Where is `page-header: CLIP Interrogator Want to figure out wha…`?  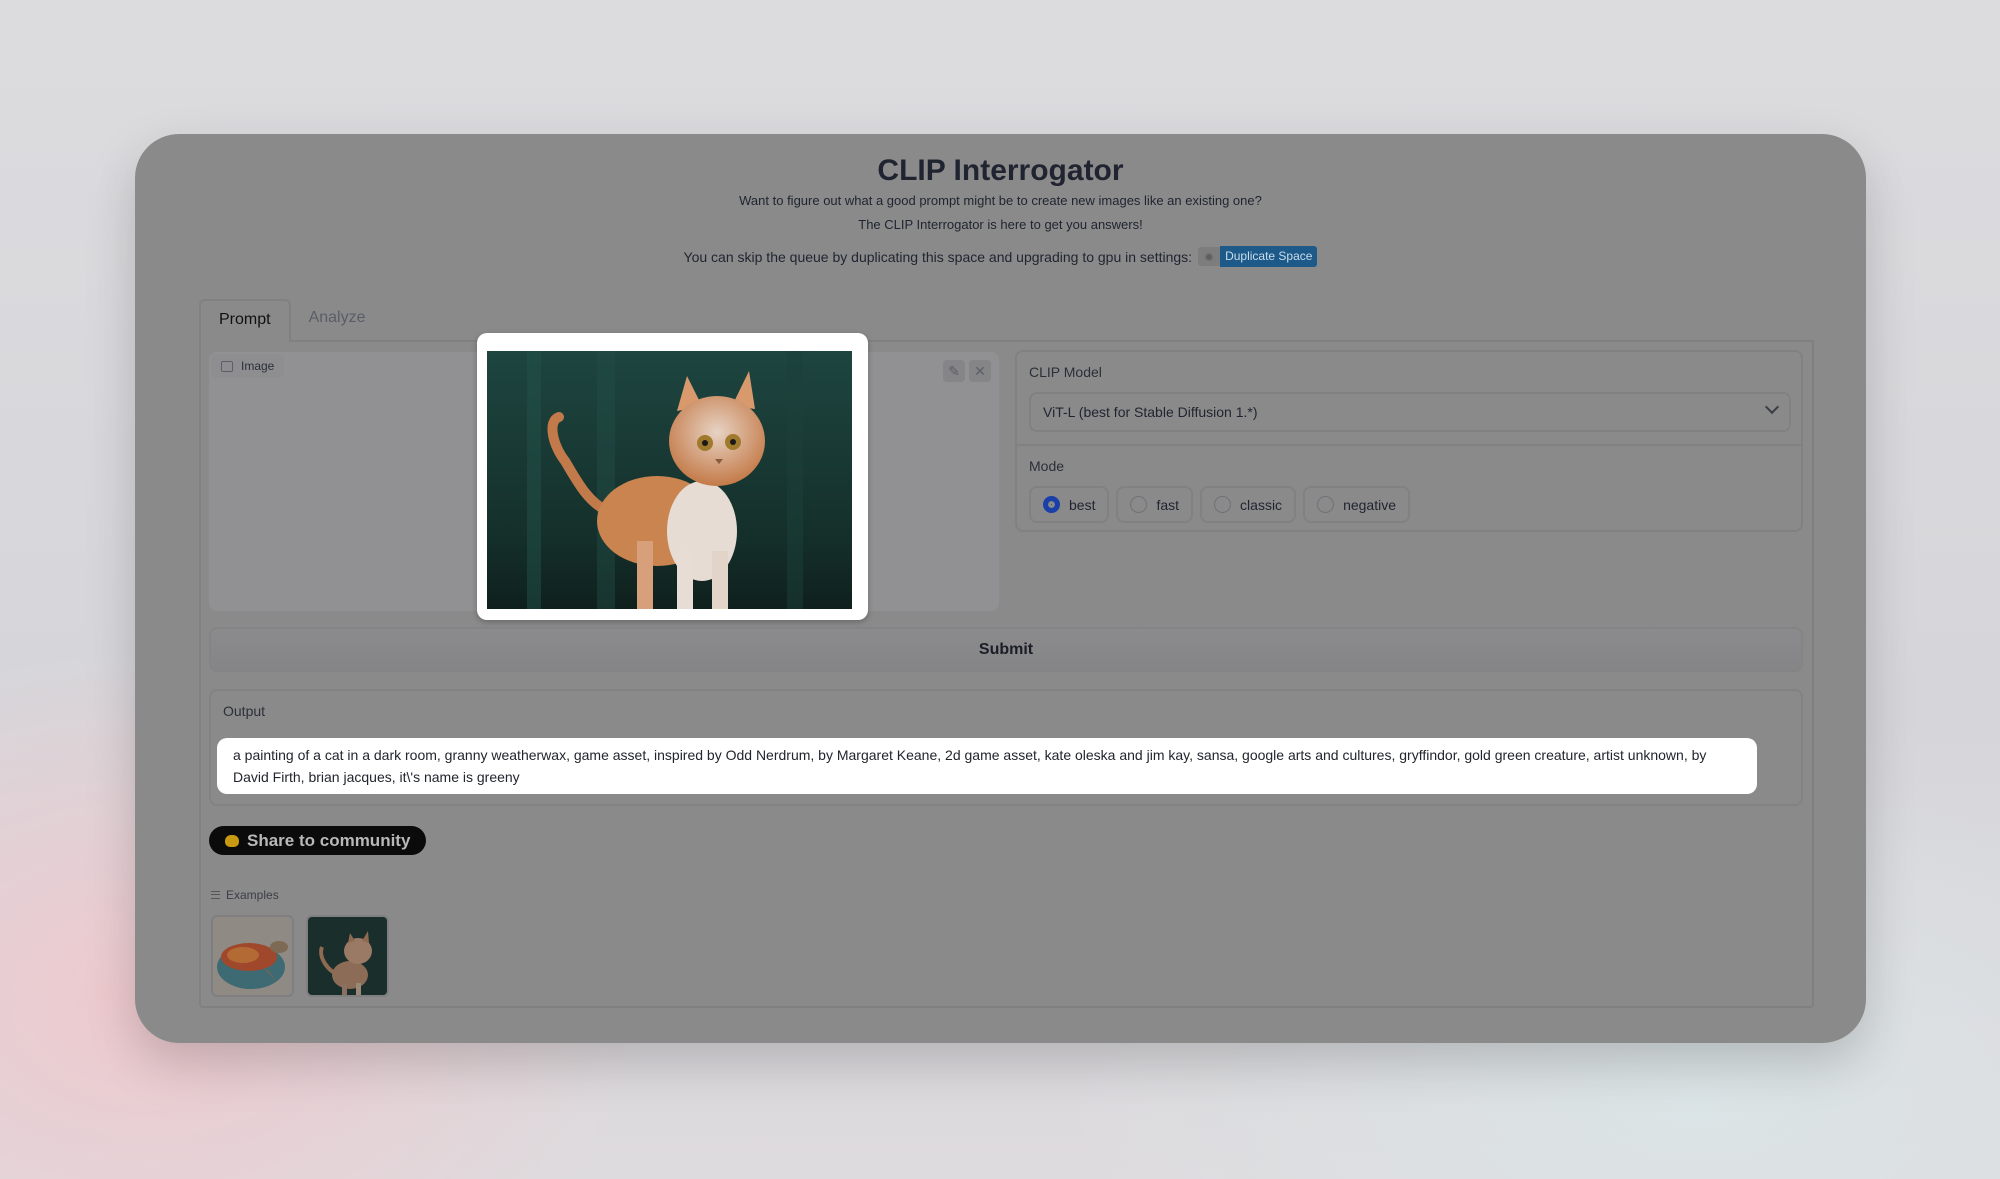
page-header: CLIP Interrogator Want to figure out wha… is located at coordinates (1000, 206).